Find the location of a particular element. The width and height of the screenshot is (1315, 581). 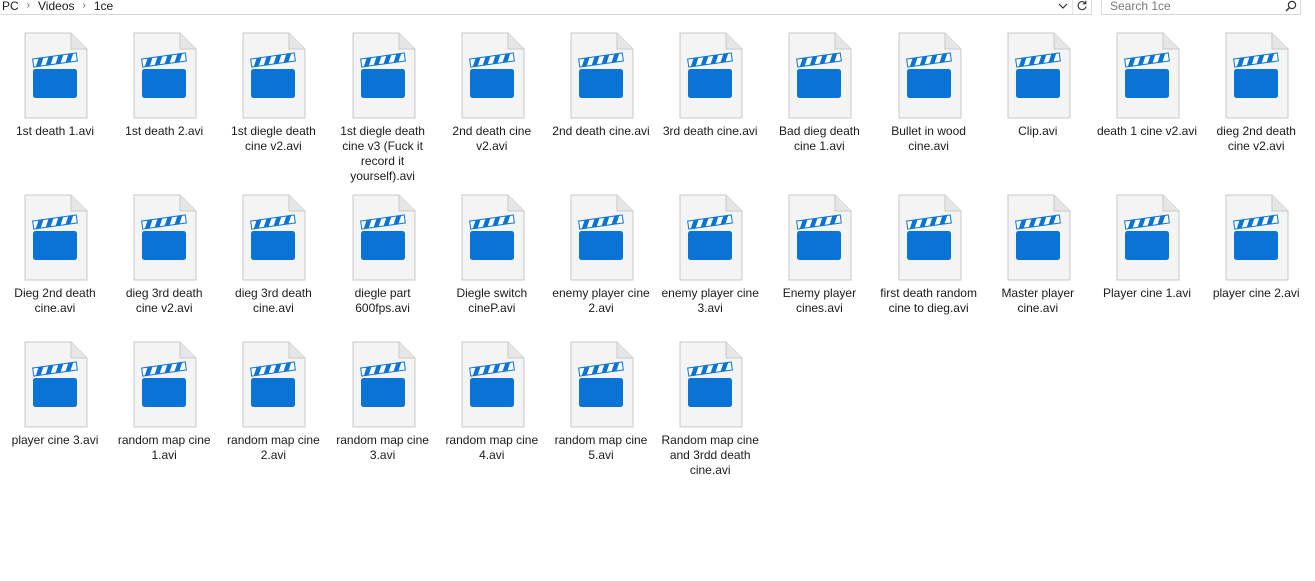

file-item: 3rd death cine.avi is located at coordinates (710, 85).